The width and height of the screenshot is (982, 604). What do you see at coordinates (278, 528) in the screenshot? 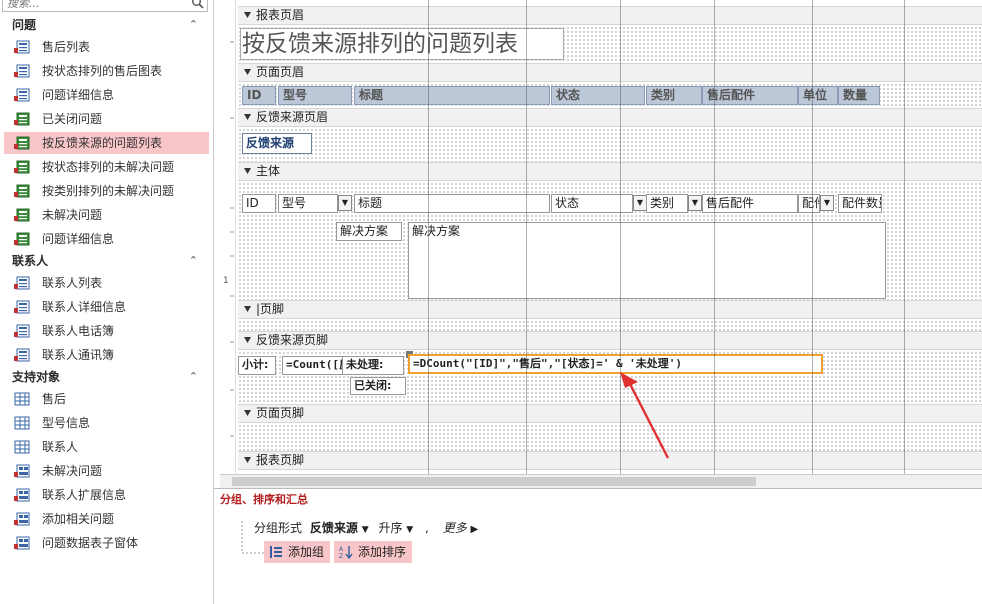
I see `group-form-label: 分组形式` at bounding box center [278, 528].